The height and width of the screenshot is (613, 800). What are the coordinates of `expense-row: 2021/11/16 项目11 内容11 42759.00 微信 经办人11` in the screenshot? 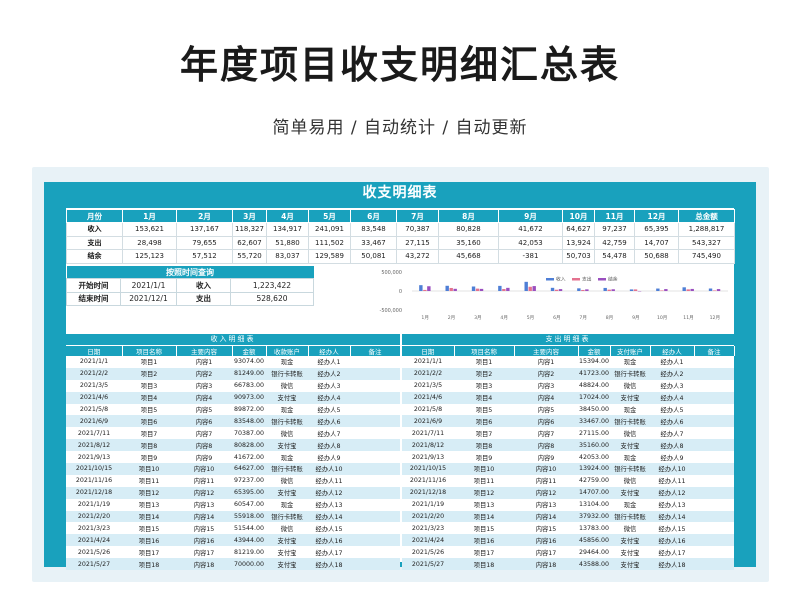 It's located at (568, 480).